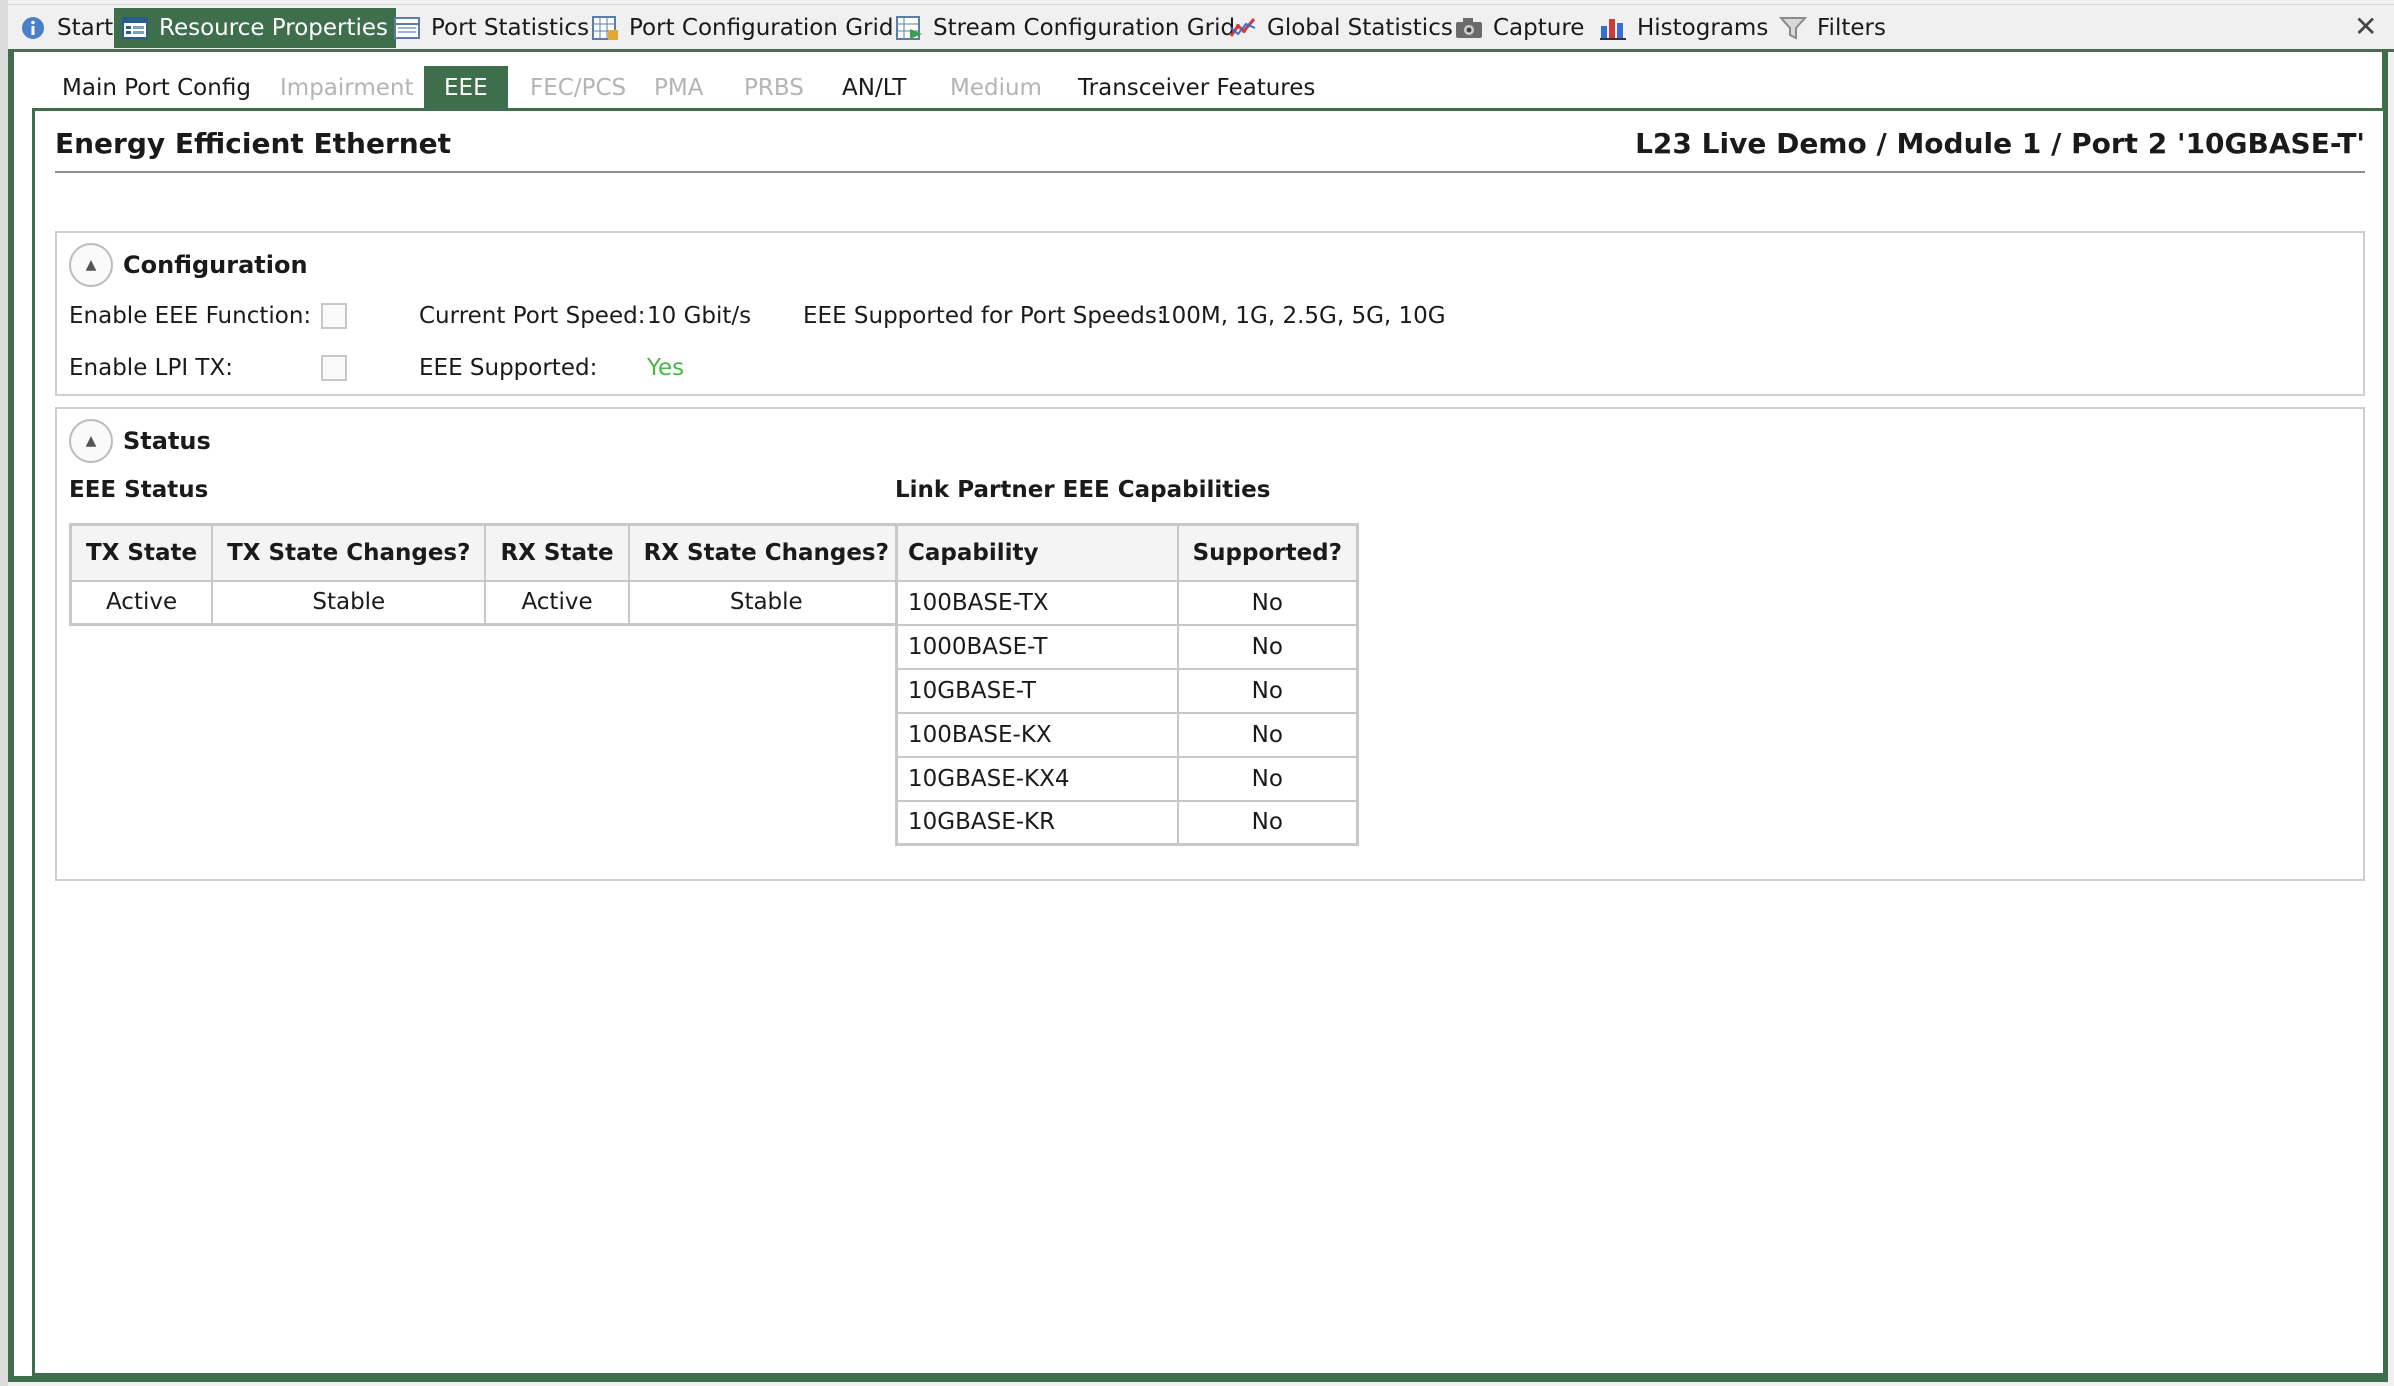 The height and width of the screenshot is (1386, 2394). I want to click on left-edge-shade, so click(4, 693).